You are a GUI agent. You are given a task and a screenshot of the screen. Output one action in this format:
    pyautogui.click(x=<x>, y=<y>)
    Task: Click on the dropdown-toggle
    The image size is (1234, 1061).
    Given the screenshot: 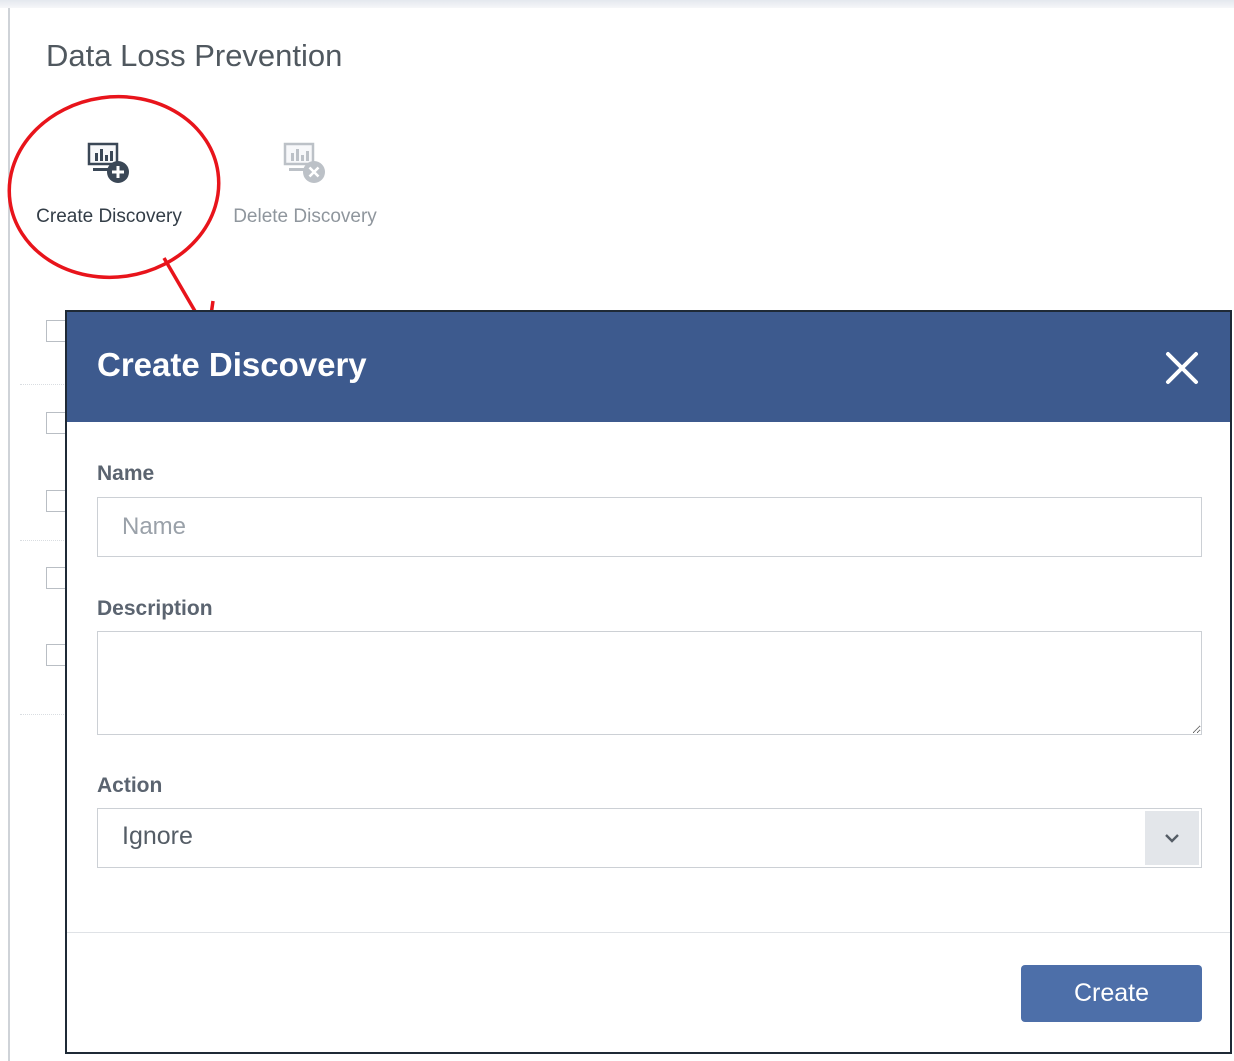 What is the action you would take?
    pyautogui.click(x=1172, y=838)
    